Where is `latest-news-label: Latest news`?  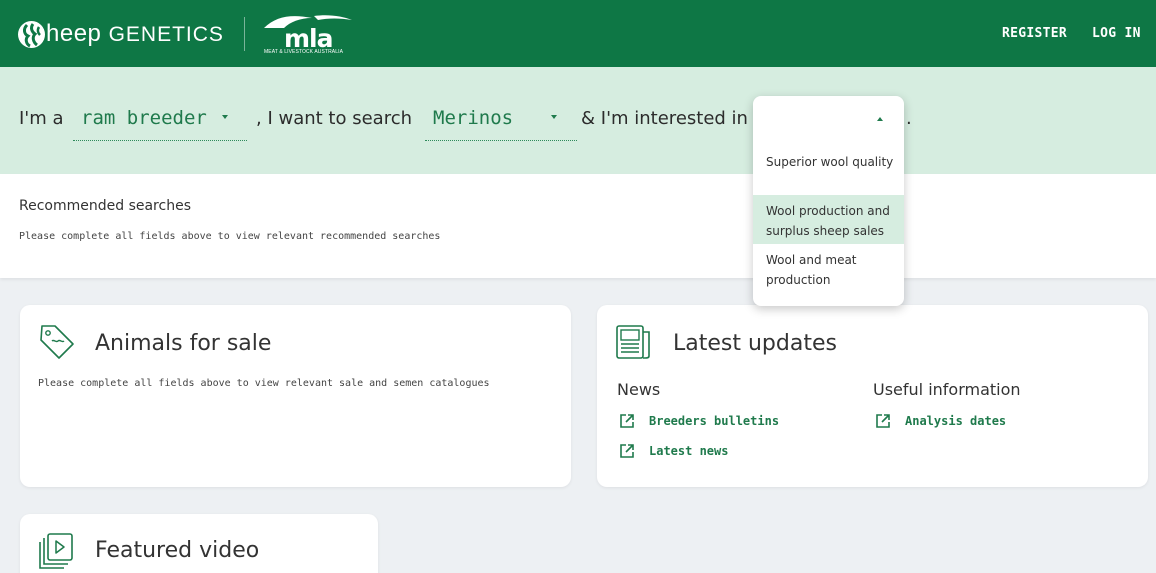 latest-news-label: Latest news is located at coordinates (689, 451).